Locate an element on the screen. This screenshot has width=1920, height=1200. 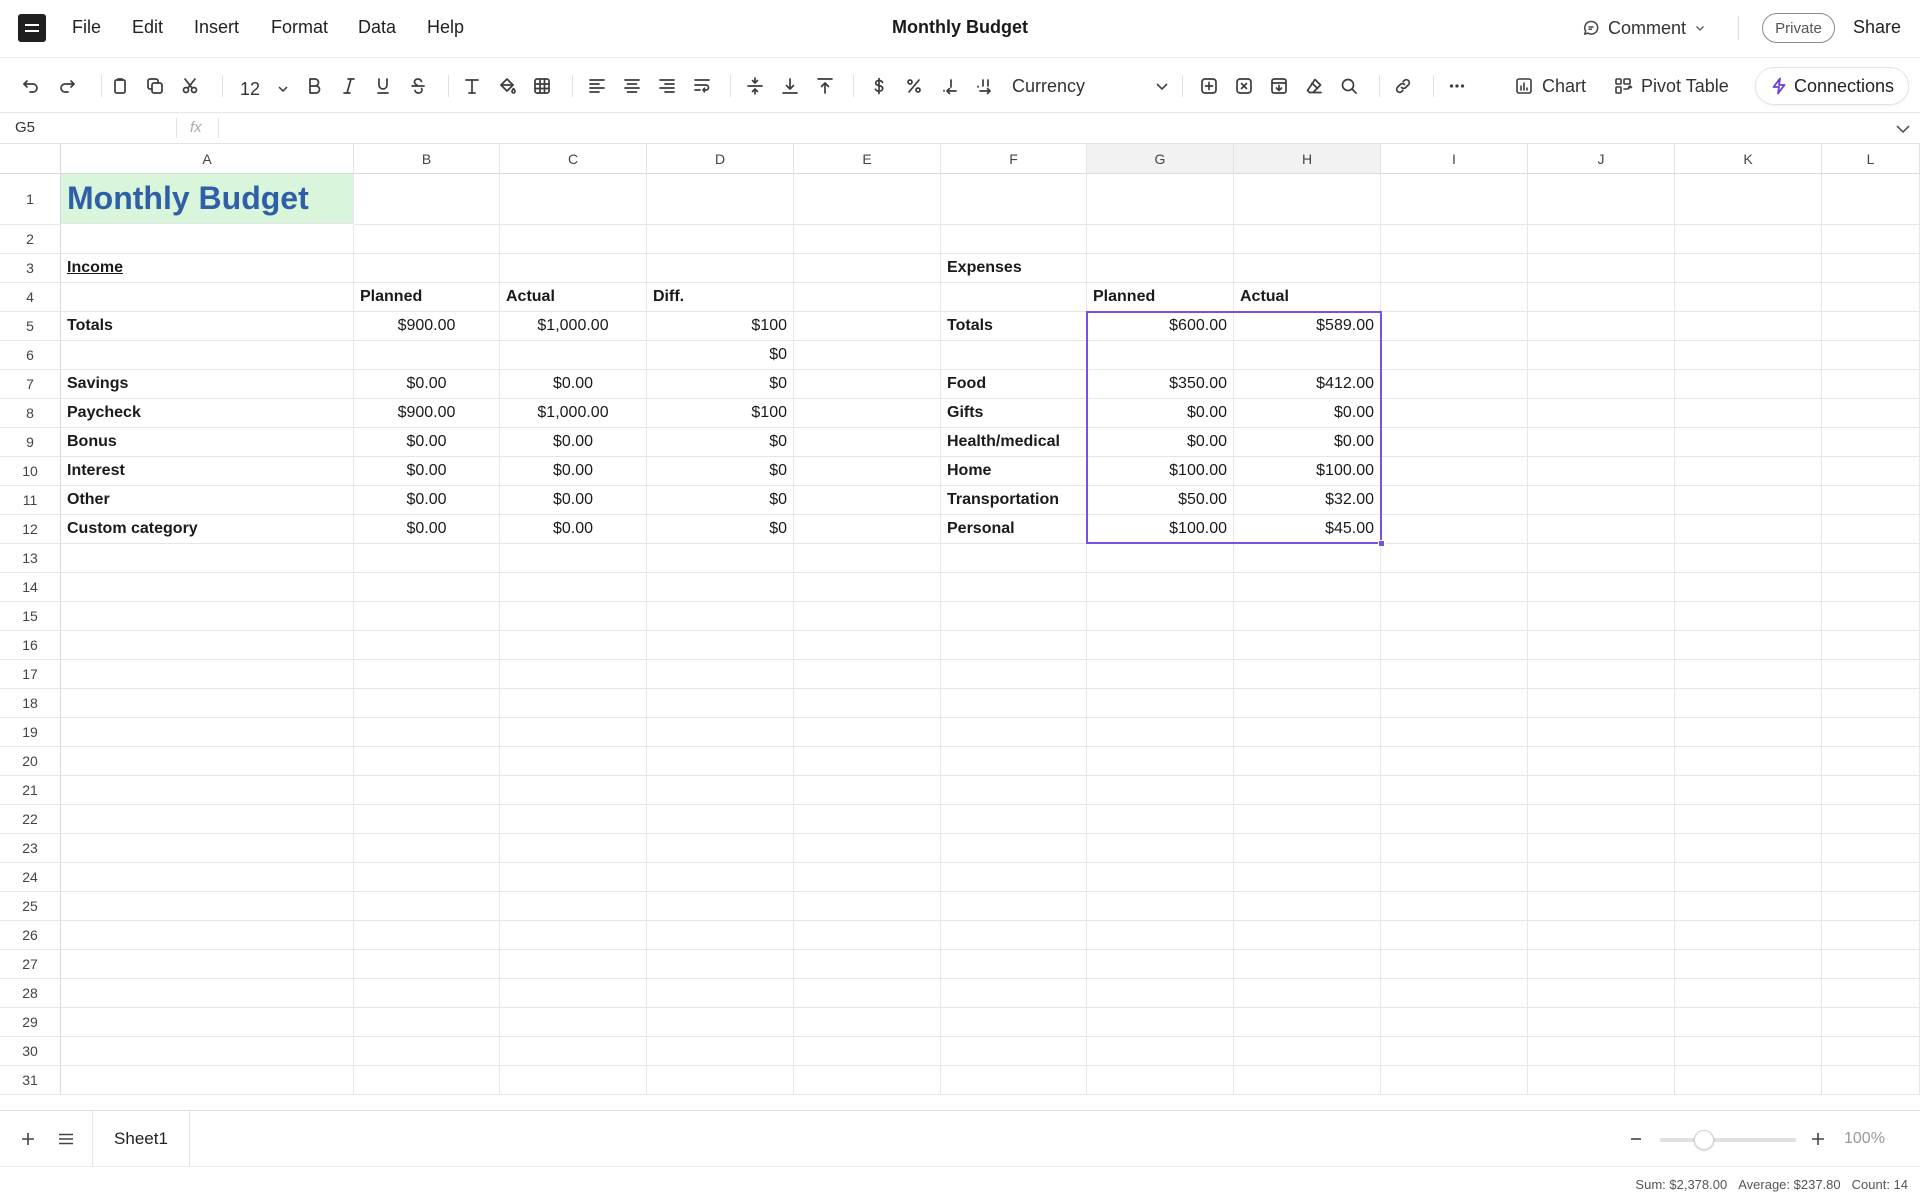
cell-c8: $1,000.00 is located at coordinates (573, 413).